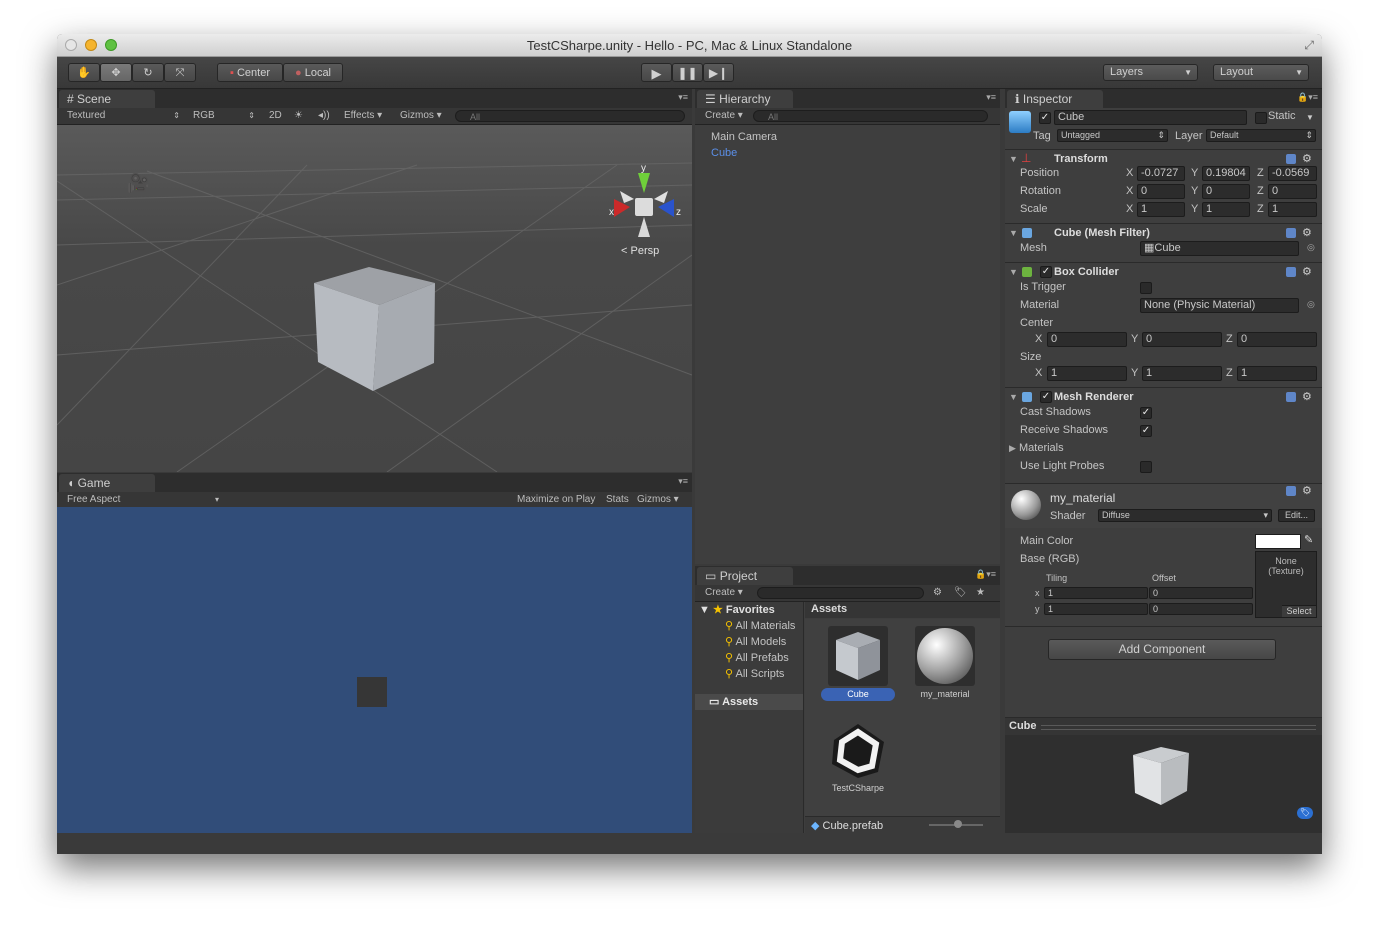  Describe the element at coordinates (1178, 727) in the screenshot. I see `preview-drag-handle` at that location.